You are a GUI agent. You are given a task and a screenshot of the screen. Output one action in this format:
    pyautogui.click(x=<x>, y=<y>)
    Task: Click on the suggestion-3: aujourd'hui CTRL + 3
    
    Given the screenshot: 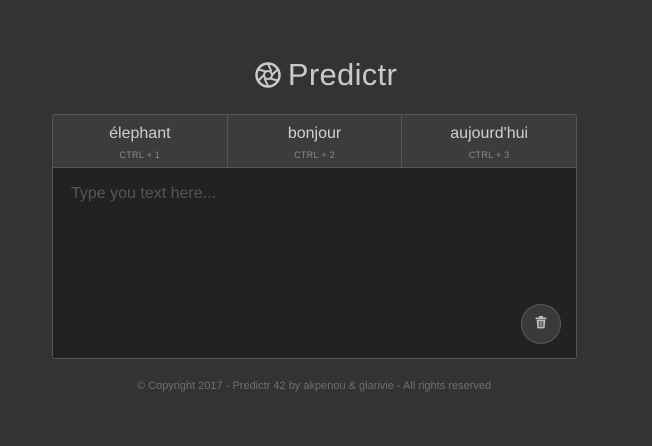 What is the action you would take?
    pyautogui.click(x=489, y=141)
    